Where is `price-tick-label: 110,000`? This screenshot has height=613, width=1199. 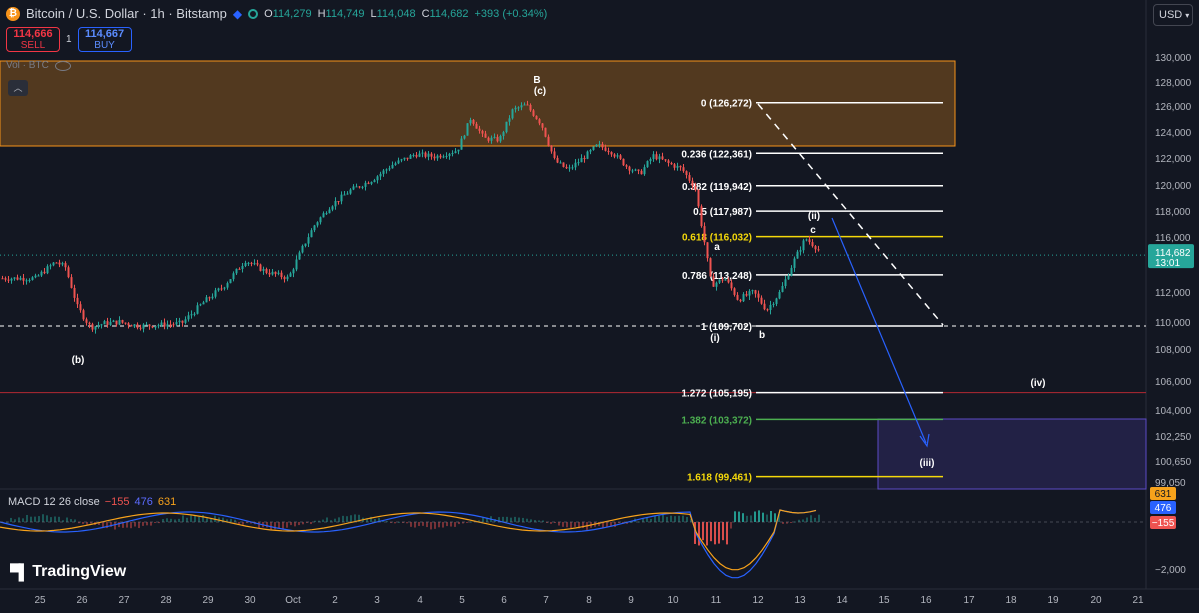 price-tick-label: 110,000 is located at coordinates (1173, 323).